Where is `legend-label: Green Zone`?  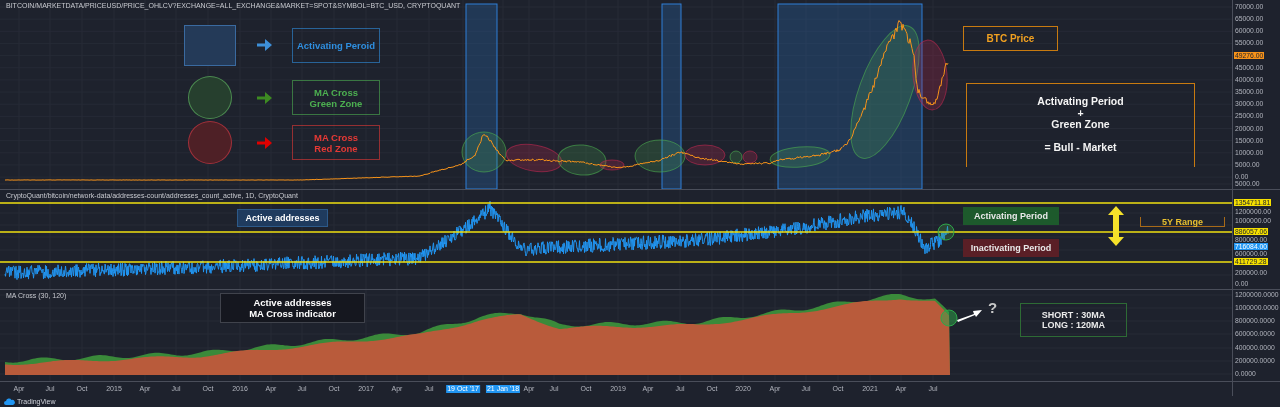
legend-label: Green Zone is located at coordinates (336, 103).